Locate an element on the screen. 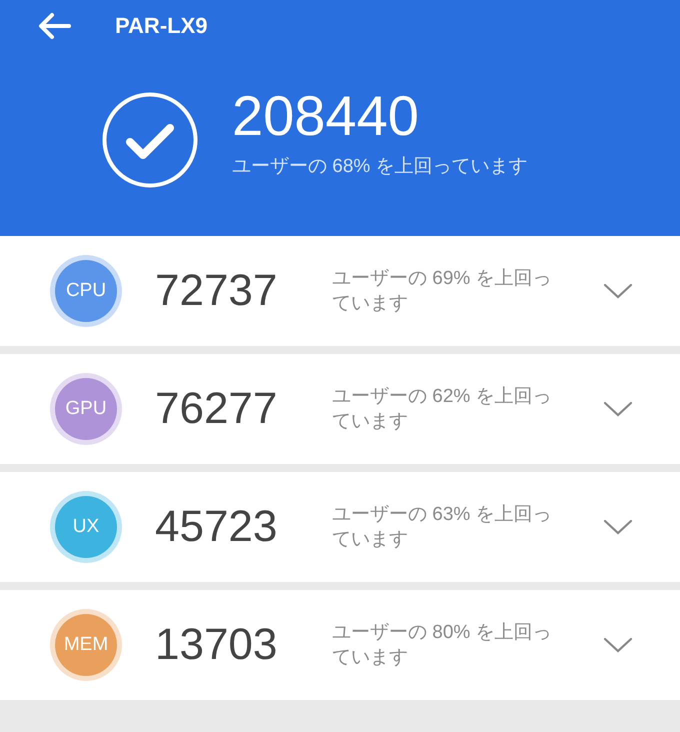 The width and height of the screenshot is (680, 732). percentile-text: ユーザーの 62% を上回っています is located at coordinates (442, 409).